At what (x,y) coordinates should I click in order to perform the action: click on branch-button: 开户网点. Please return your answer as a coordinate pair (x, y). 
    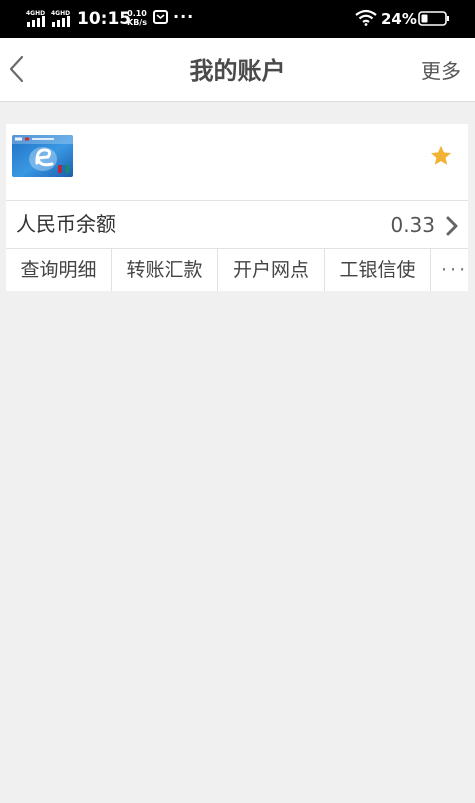
    Looking at the image, I should click on (271, 270).